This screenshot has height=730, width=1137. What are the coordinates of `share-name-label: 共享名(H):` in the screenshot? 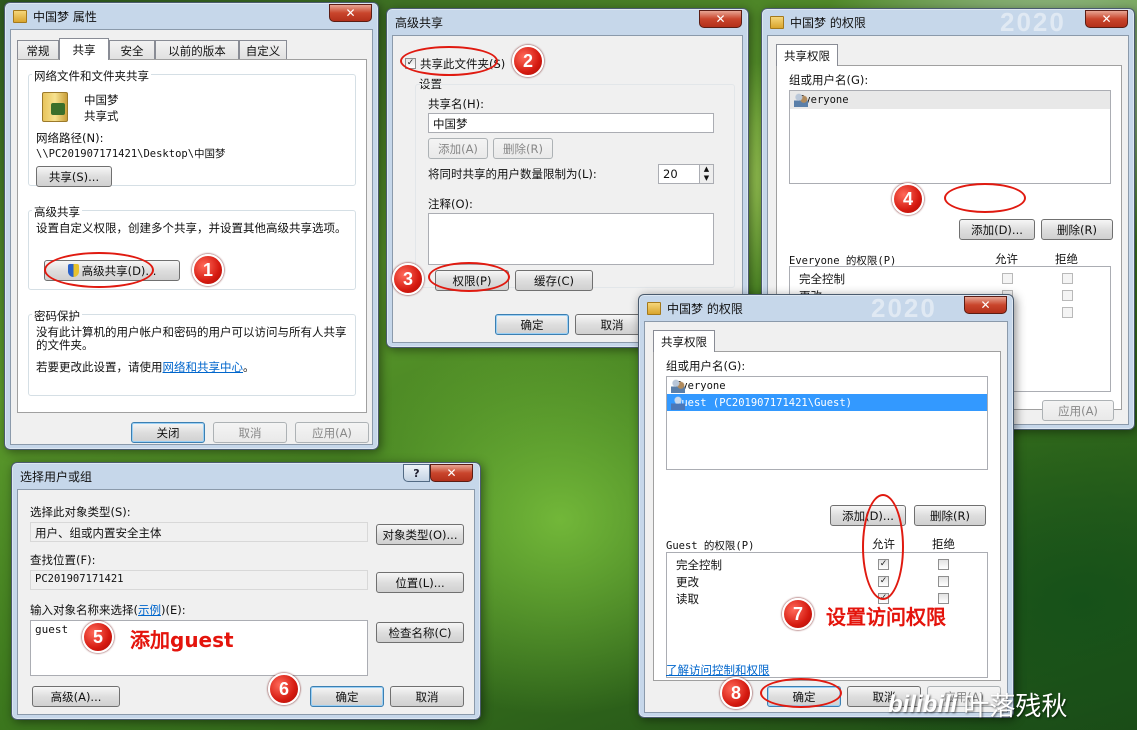 It's located at (456, 104).